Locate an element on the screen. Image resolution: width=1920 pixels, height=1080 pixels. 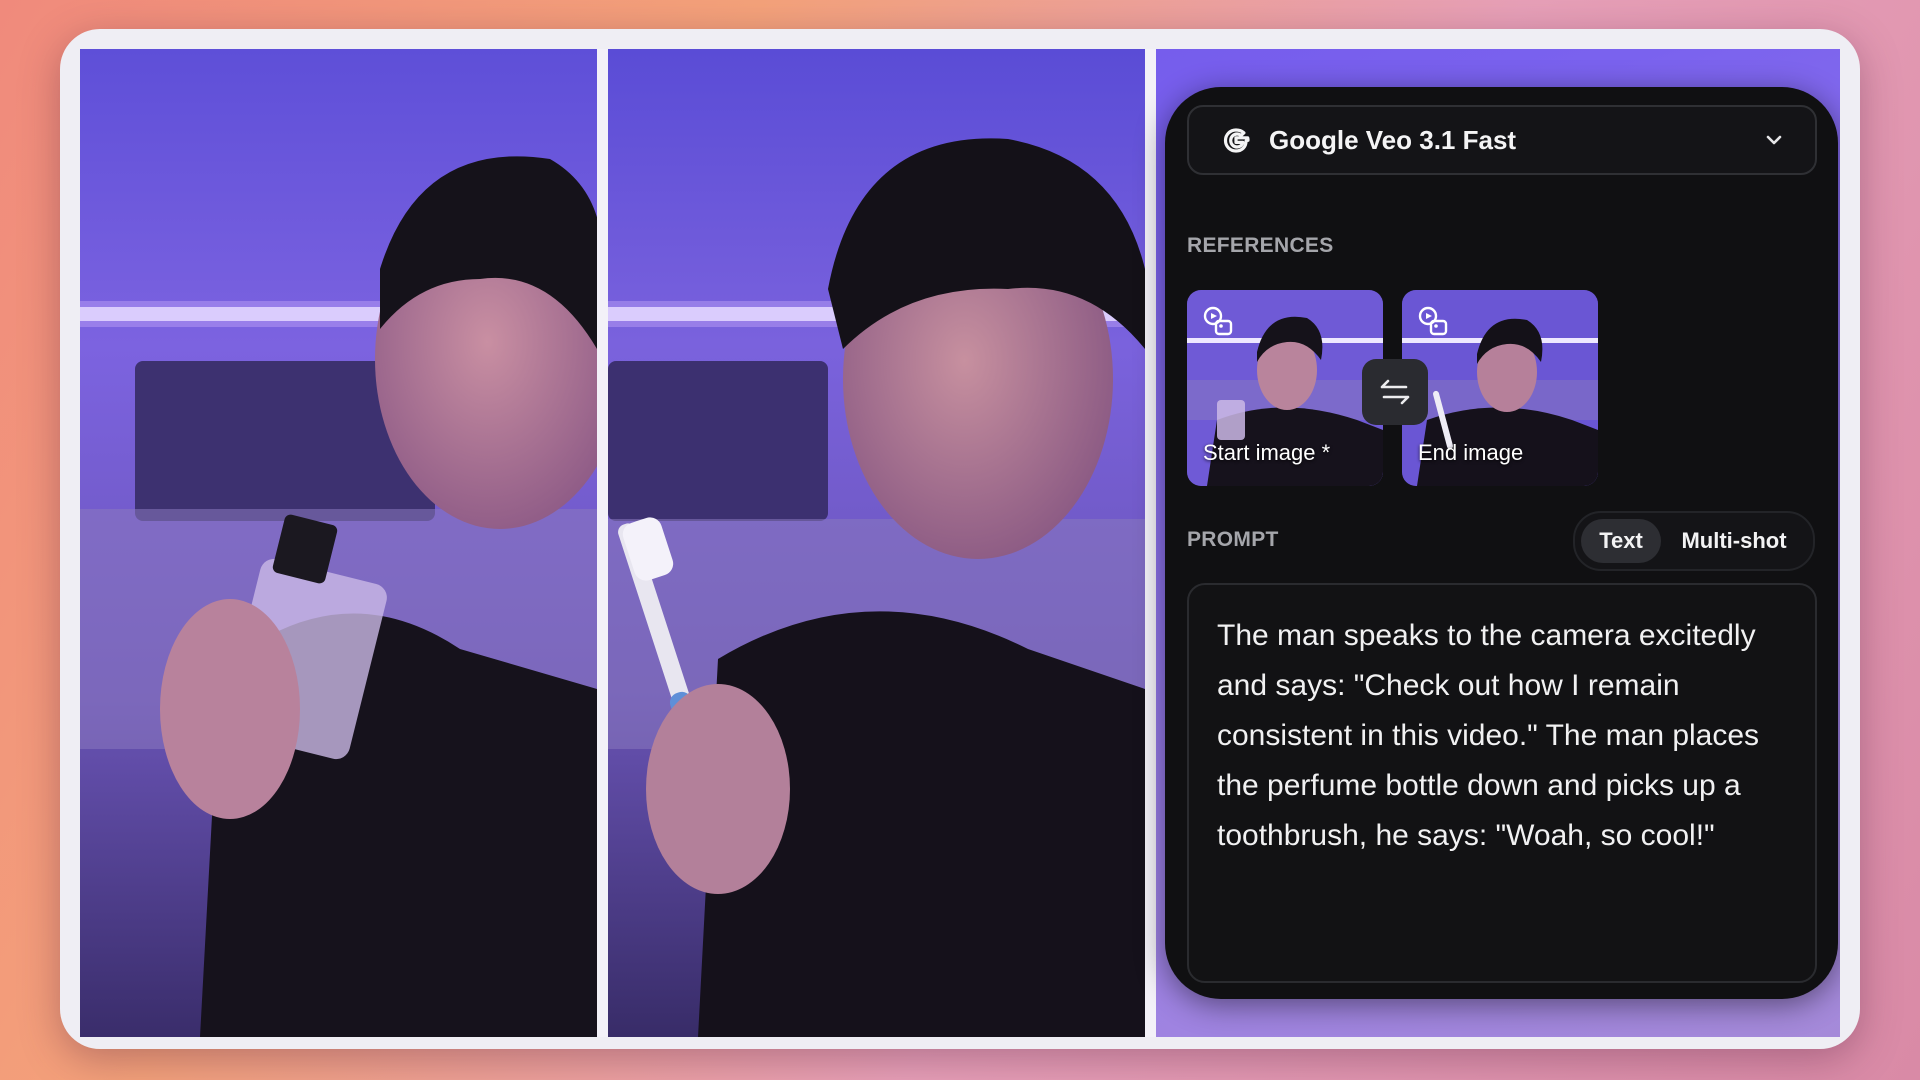
swap-arrows-icon is located at coordinates (1395, 392).